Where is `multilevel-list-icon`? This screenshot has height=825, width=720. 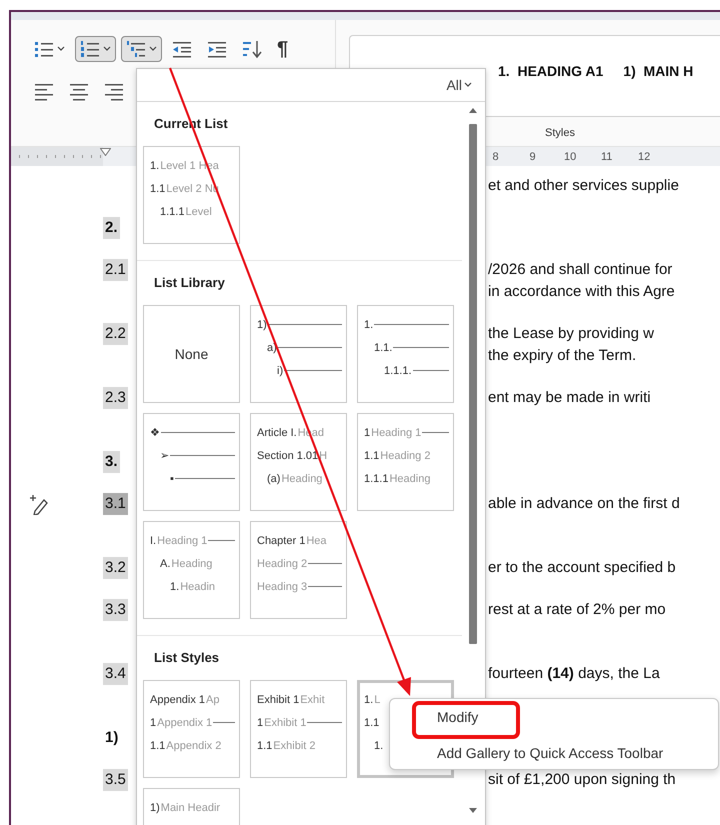 multilevel-list-icon is located at coordinates (136, 49).